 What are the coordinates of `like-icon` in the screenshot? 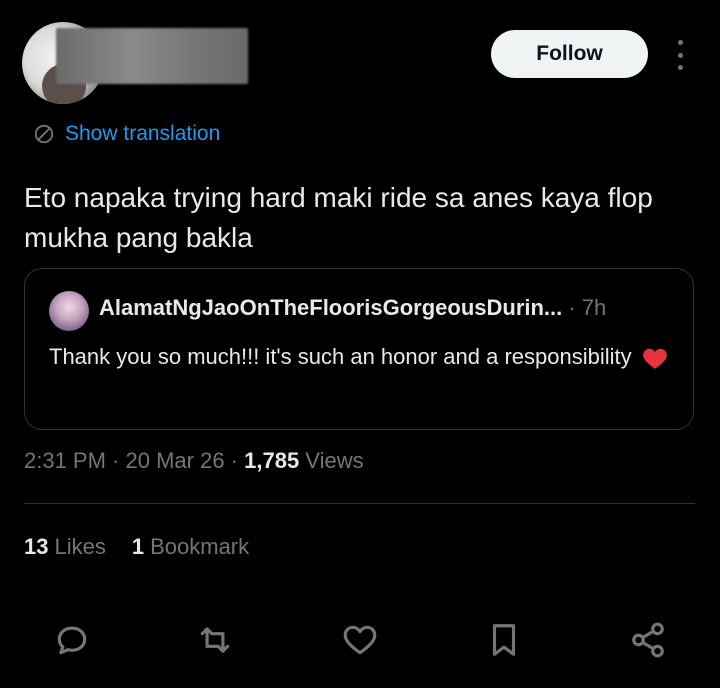 It's located at (360, 640).